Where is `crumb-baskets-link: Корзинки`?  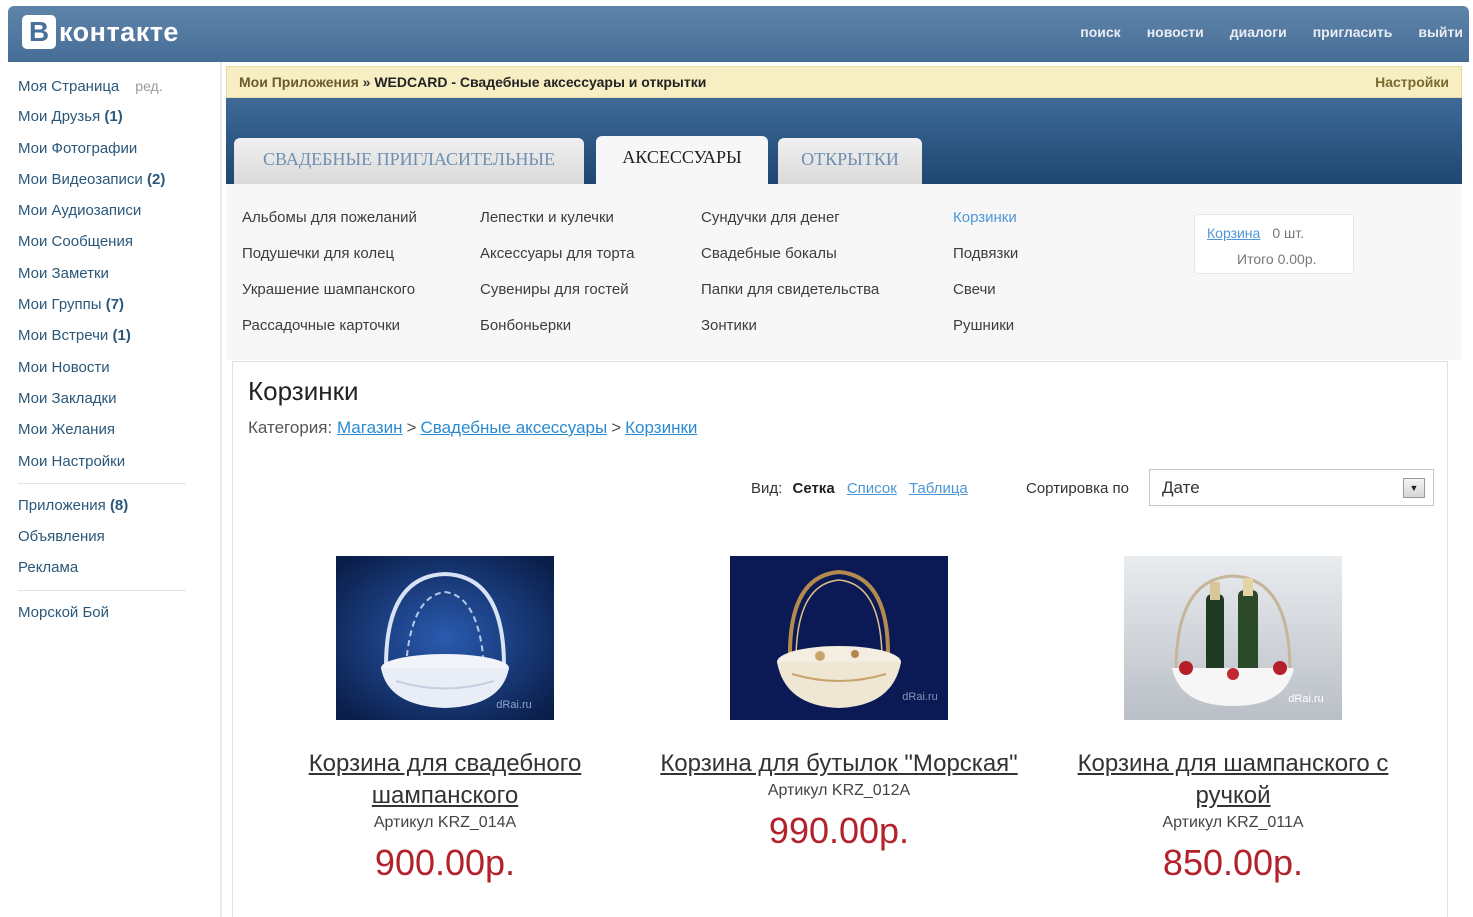 crumb-baskets-link: Корзинки is located at coordinates (661, 427).